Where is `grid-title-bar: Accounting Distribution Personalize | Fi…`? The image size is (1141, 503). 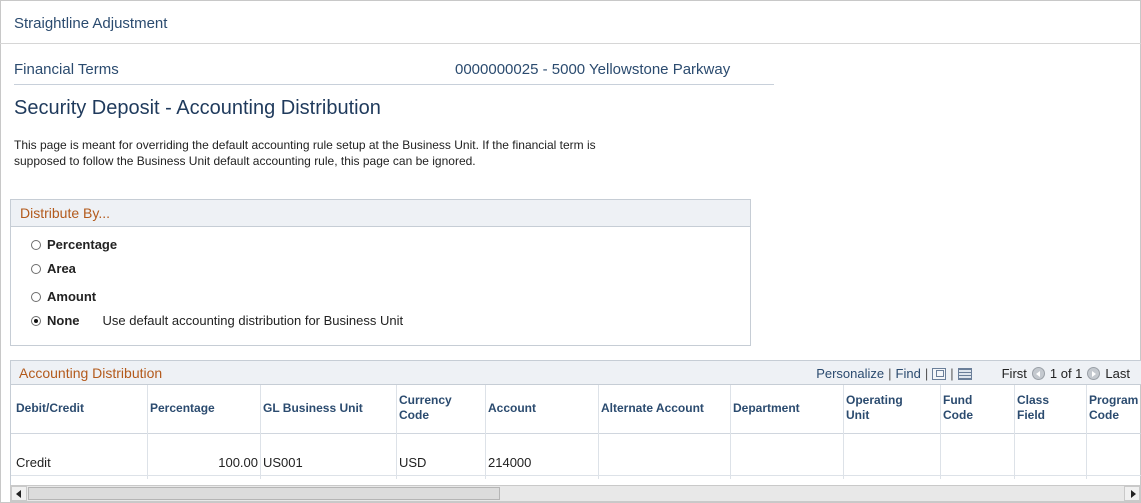
grid-title-bar: Accounting Distribution Personalize | Fi… is located at coordinates (576, 373).